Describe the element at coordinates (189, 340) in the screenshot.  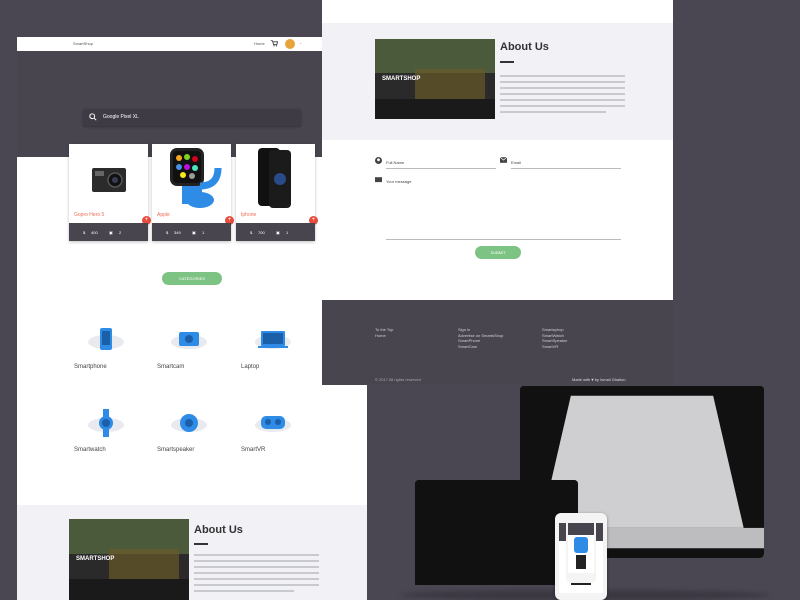
I see `camera-icon` at that location.